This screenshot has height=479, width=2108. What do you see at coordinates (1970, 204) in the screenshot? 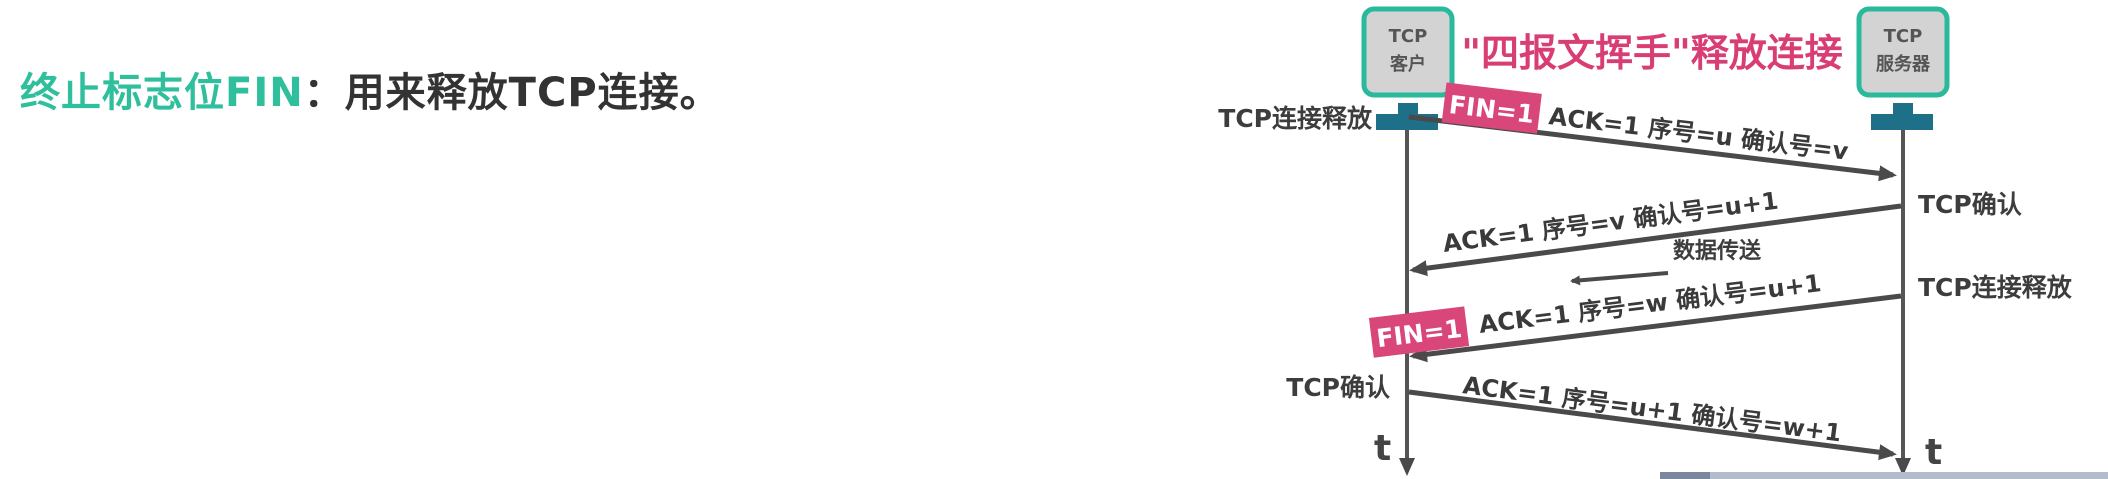
I see `server-ack-state: TCP确认` at bounding box center [1970, 204].